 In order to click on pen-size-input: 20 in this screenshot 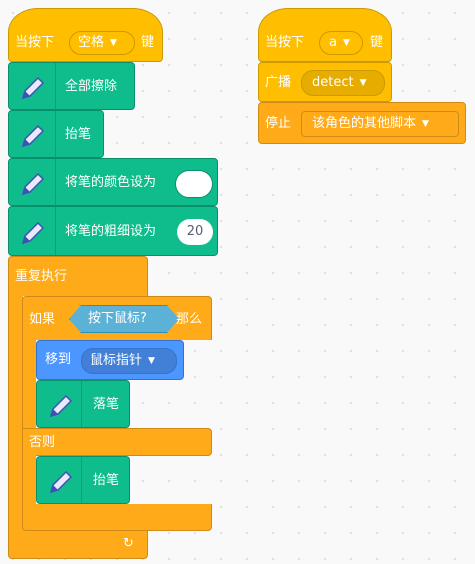, I will do `click(195, 232)`.